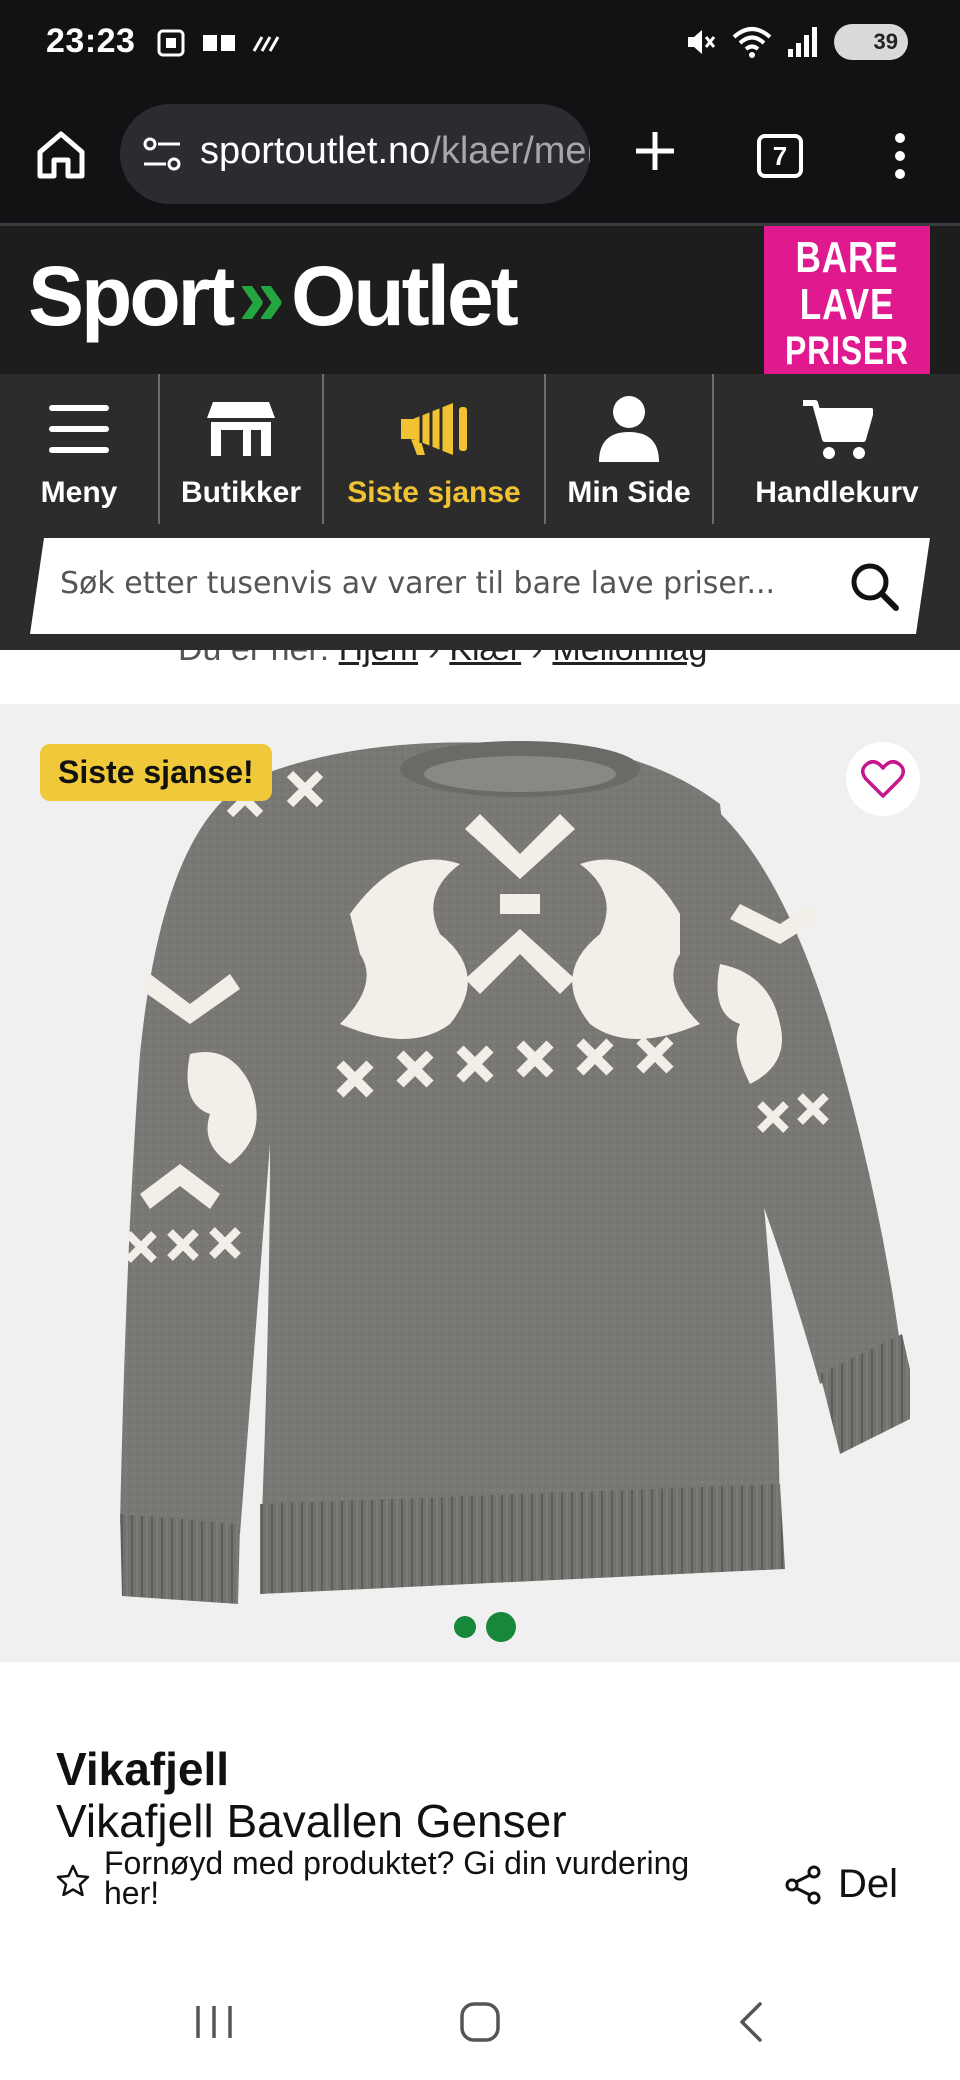 The height and width of the screenshot is (2080, 960). Describe the element at coordinates (629, 492) in the screenshot. I see `nav-label: Min Side` at that location.